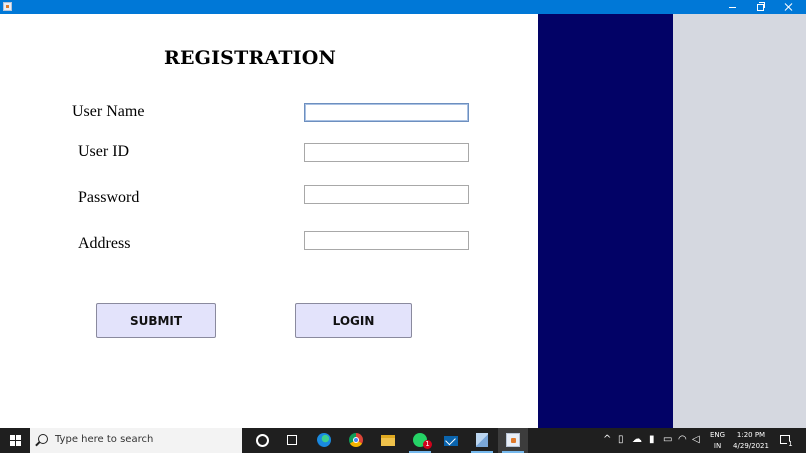 This screenshot has width=806, height=453. I want to click on file-explorer-button, so click(388, 440).